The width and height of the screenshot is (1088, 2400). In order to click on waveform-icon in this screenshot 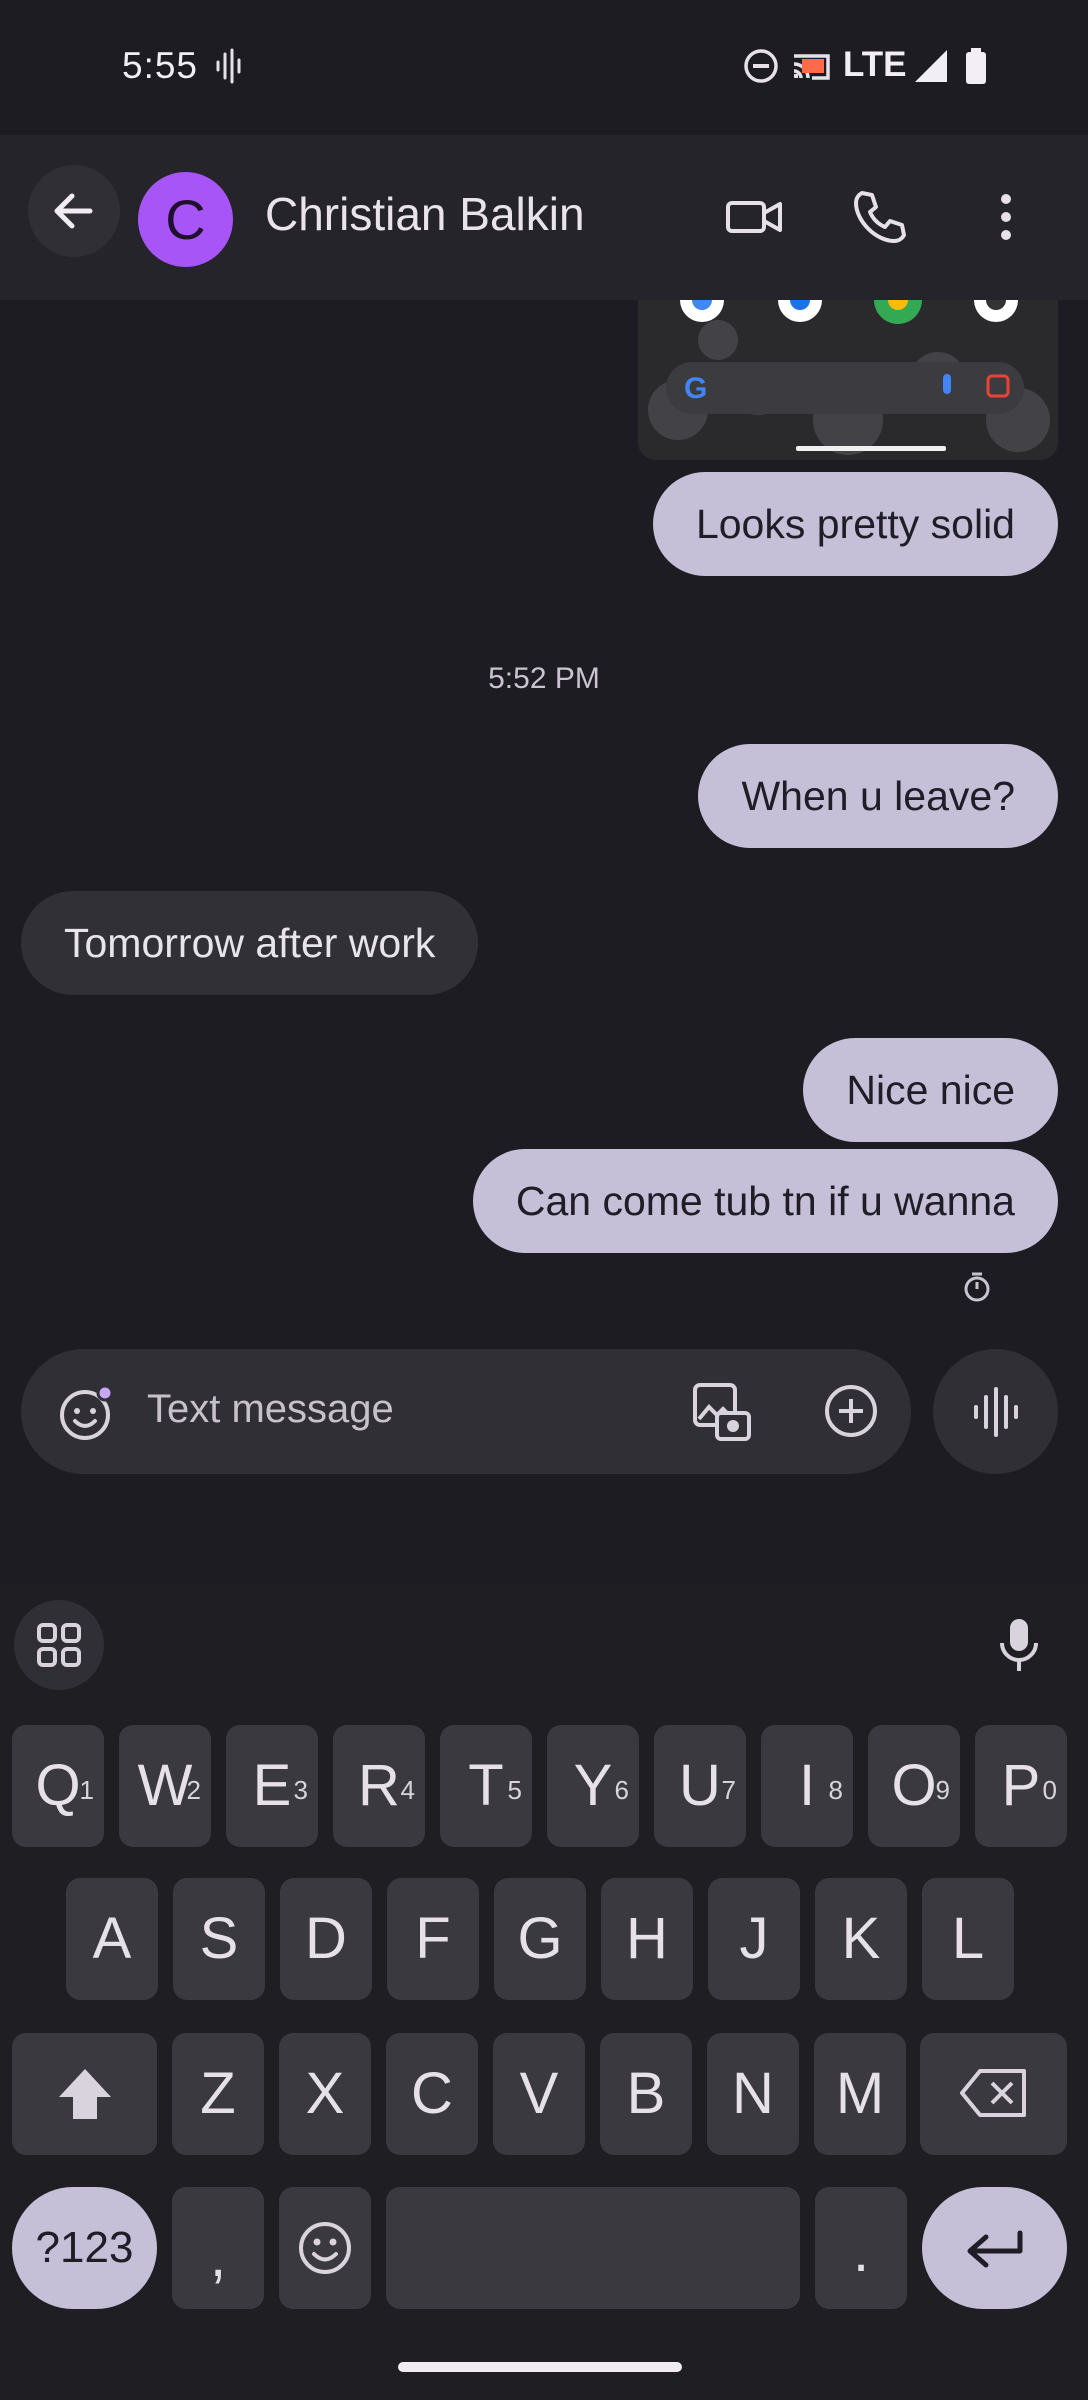, I will do `click(996, 1412)`.